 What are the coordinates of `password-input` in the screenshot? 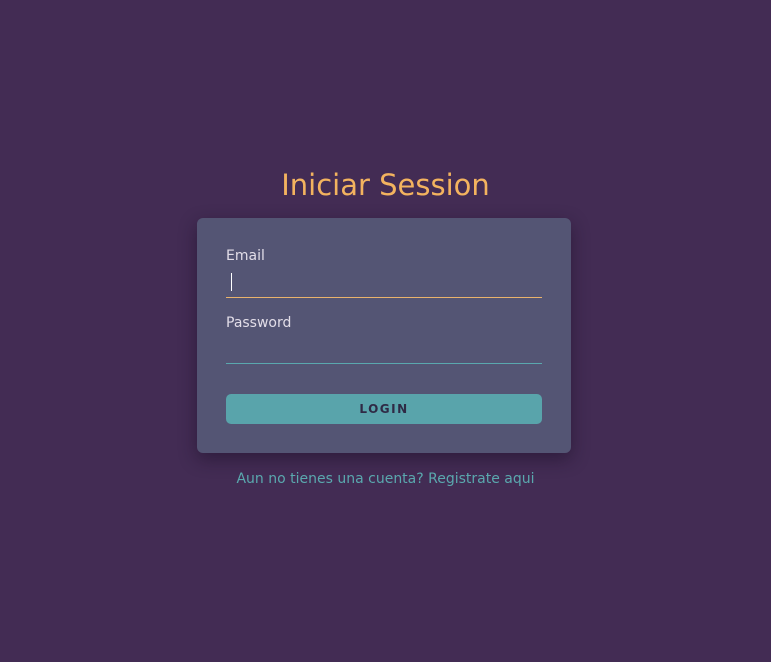 It's located at (384, 350).